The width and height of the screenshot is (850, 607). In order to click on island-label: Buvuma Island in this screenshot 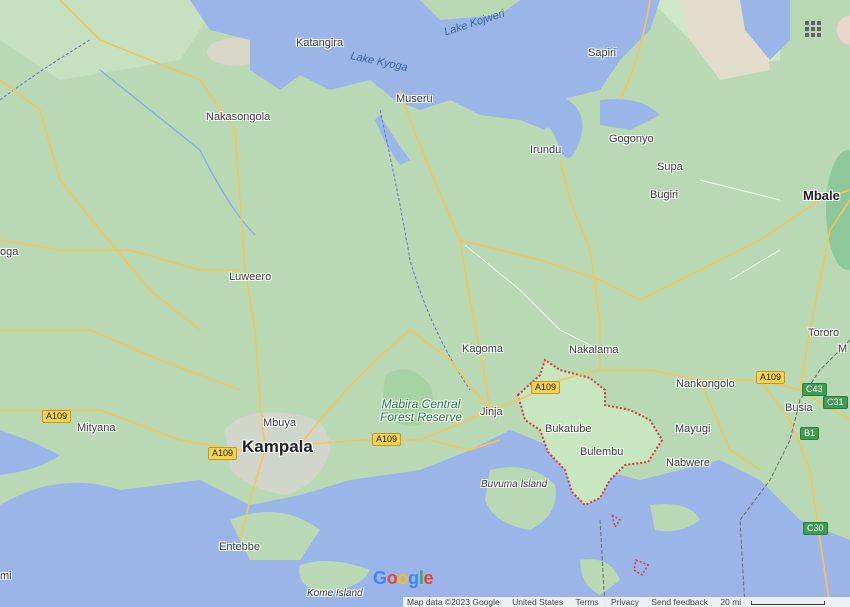, I will do `click(514, 484)`.